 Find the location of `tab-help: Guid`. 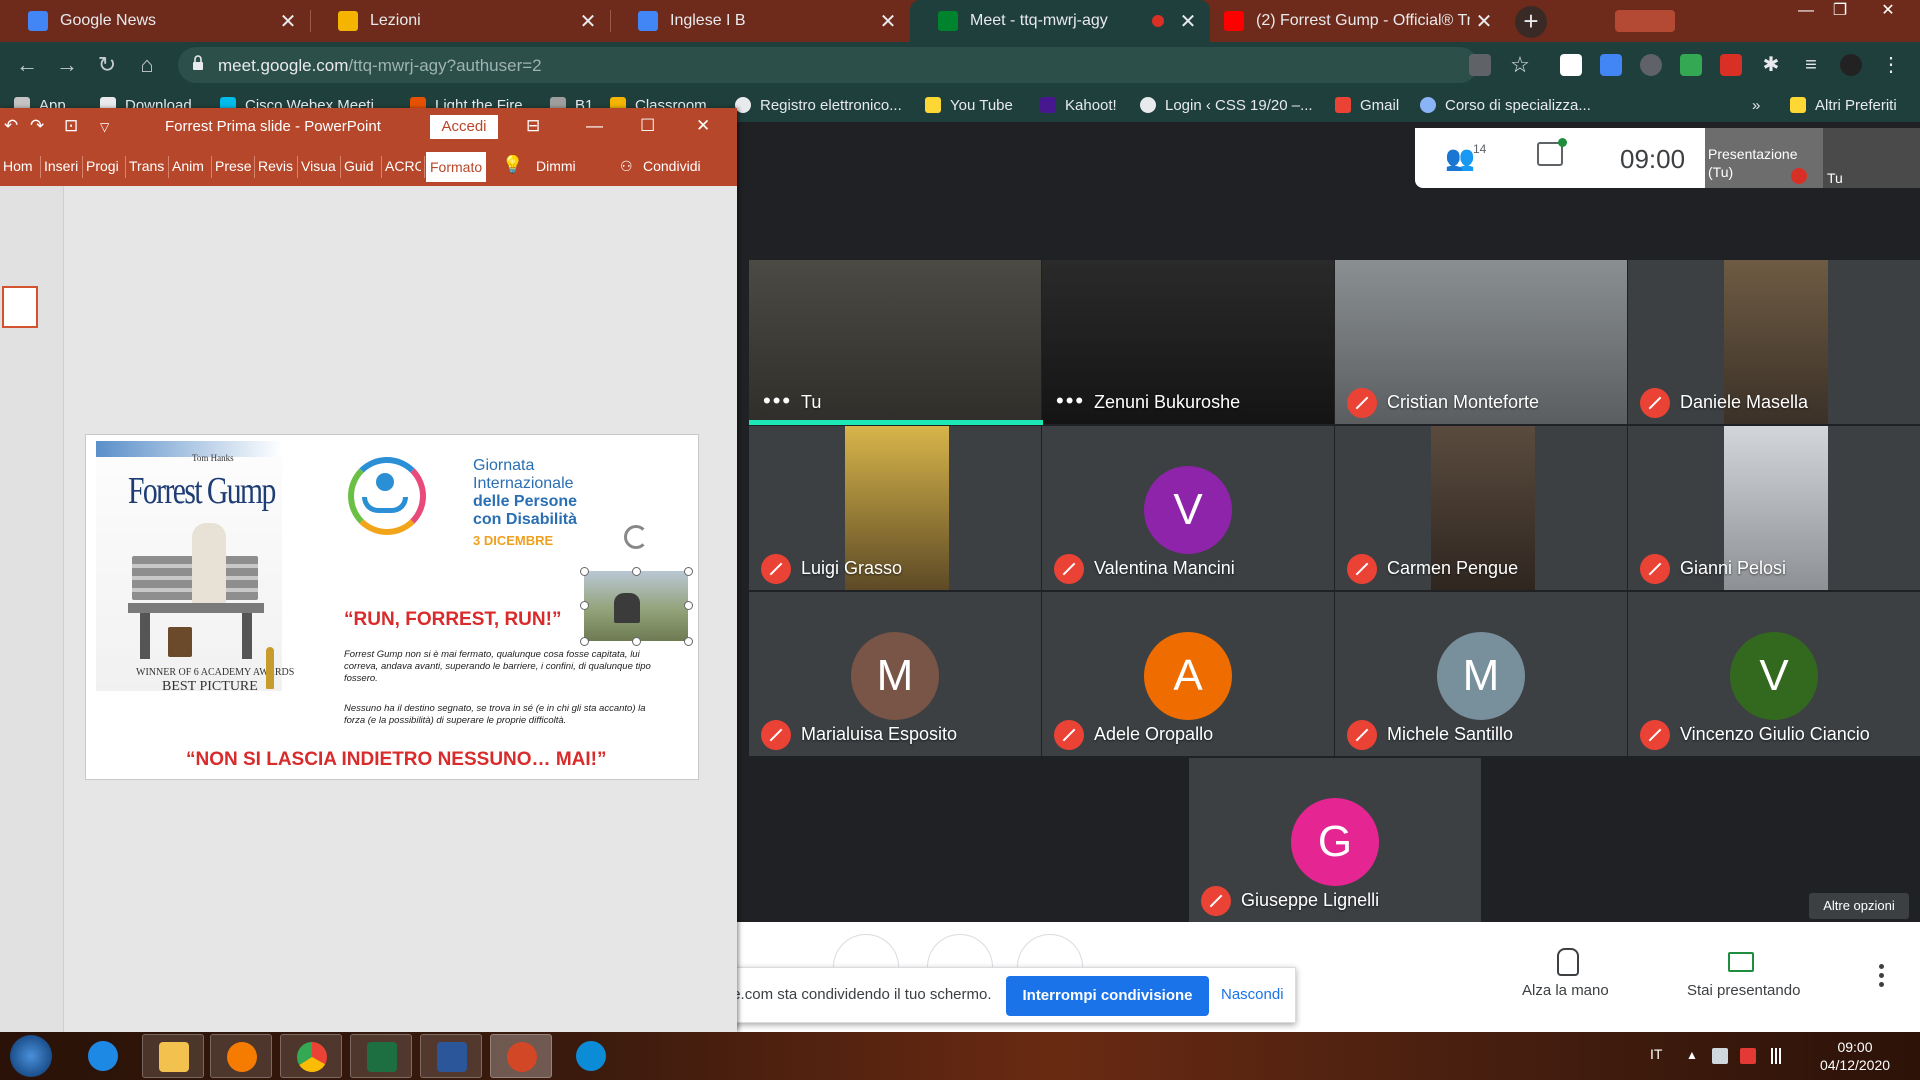

tab-help: Guid is located at coordinates (360, 166).